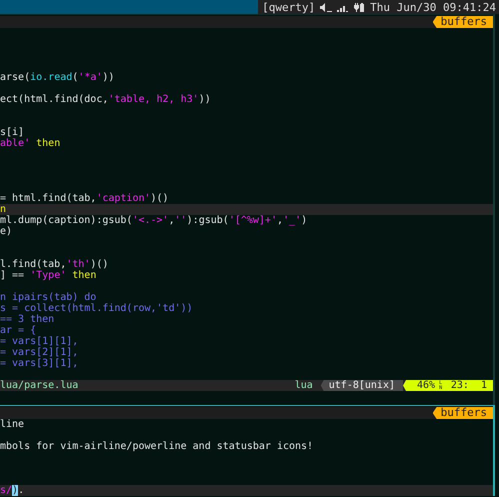 The image size is (499, 497). Describe the element at coordinates (18, 330) in the screenshot. I see `code-line: ar = {` at that location.